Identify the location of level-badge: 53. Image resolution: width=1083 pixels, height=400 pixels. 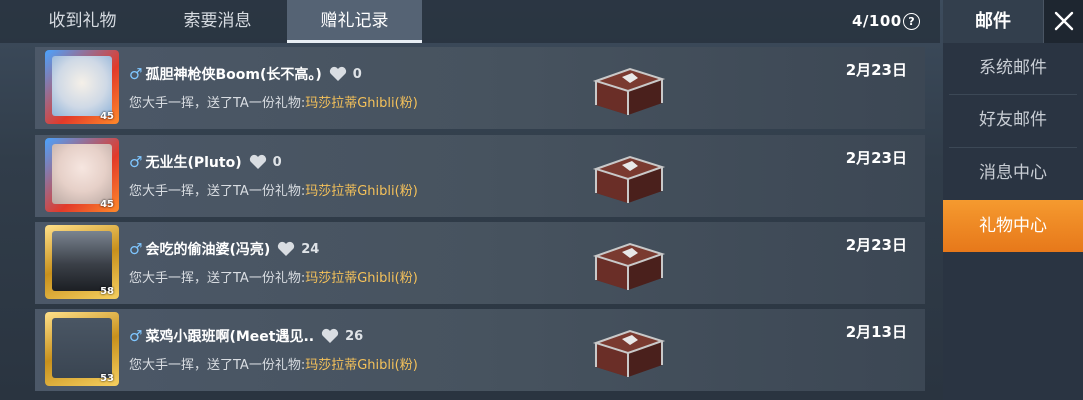
(107, 378).